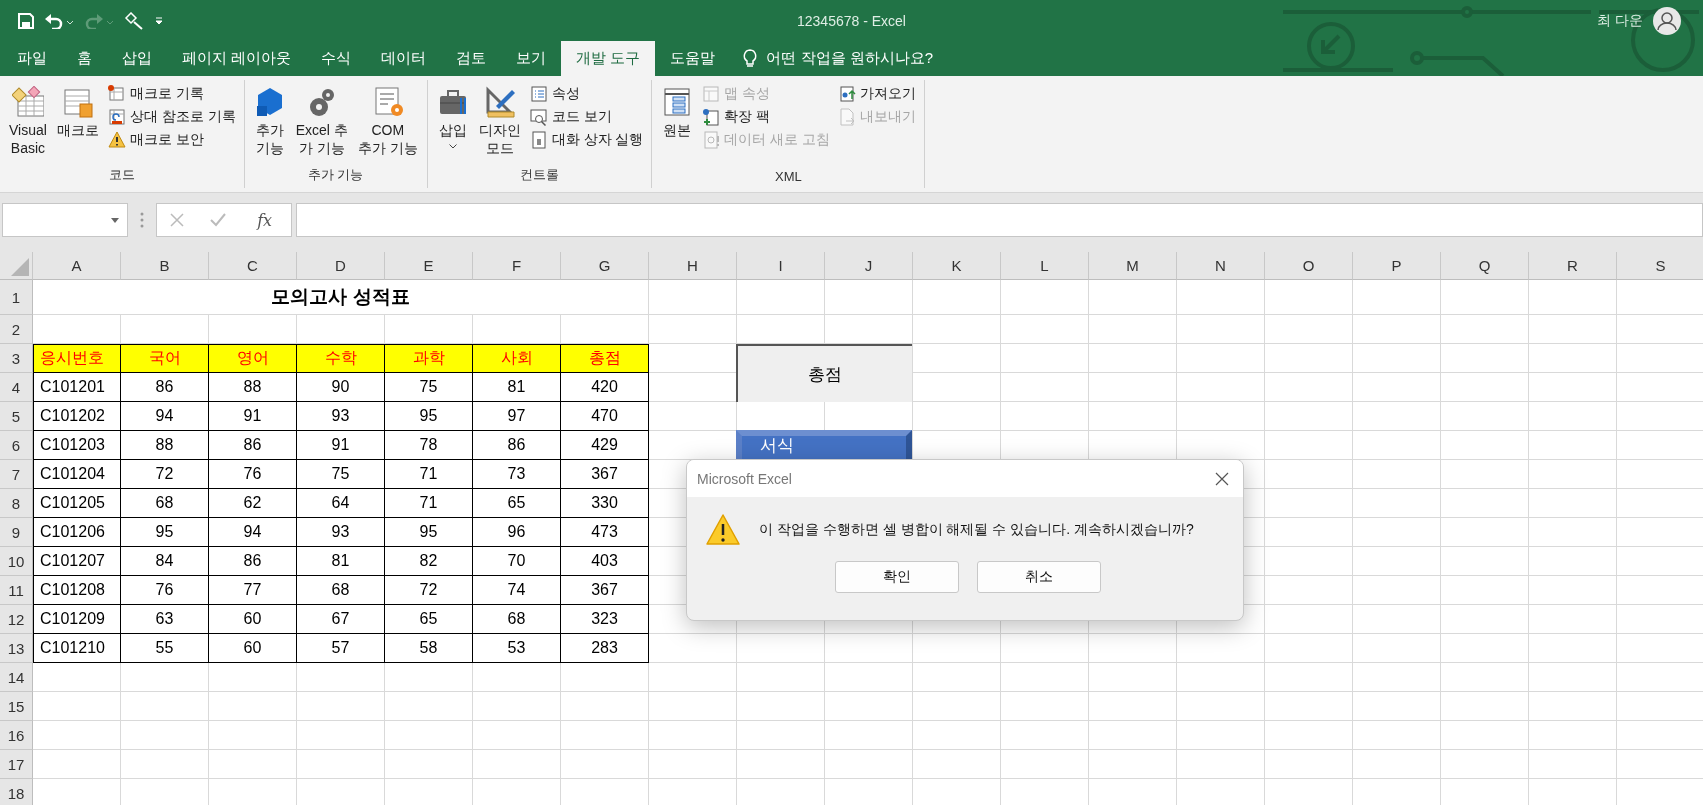 The height and width of the screenshot is (805, 1703). I want to click on ribbon-button: 상대 참조로 기록, so click(171, 117).